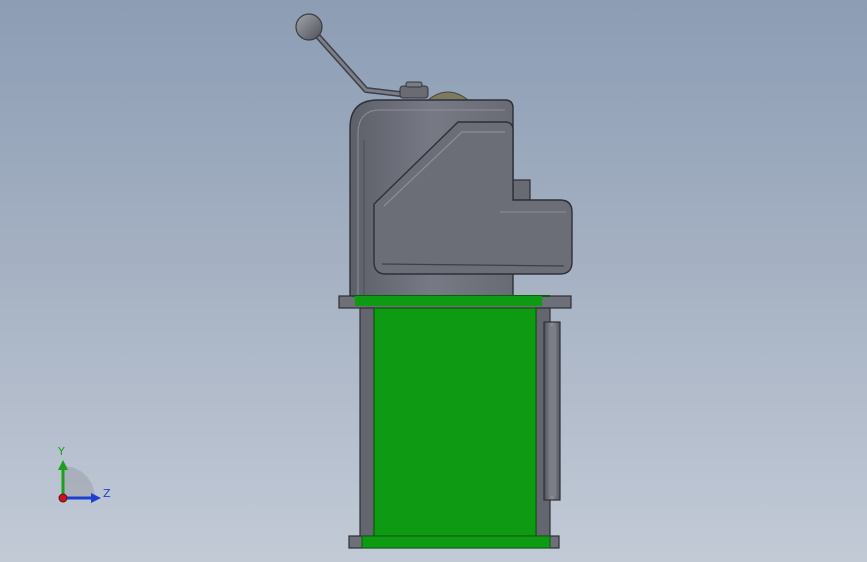  Describe the element at coordinates (80, 473) in the screenshot. I see `coordinate-triad: Y Z` at that location.